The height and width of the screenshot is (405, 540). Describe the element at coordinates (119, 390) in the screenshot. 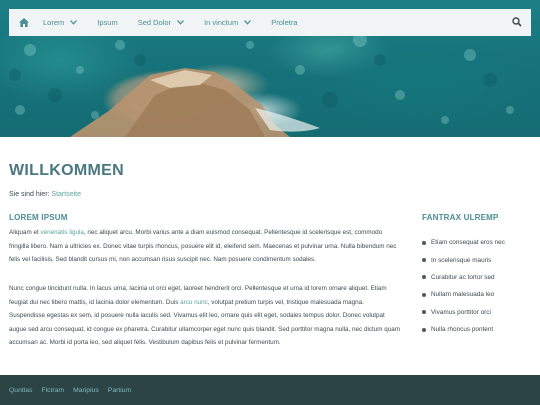

I see `footer-link: Partium` at that location.